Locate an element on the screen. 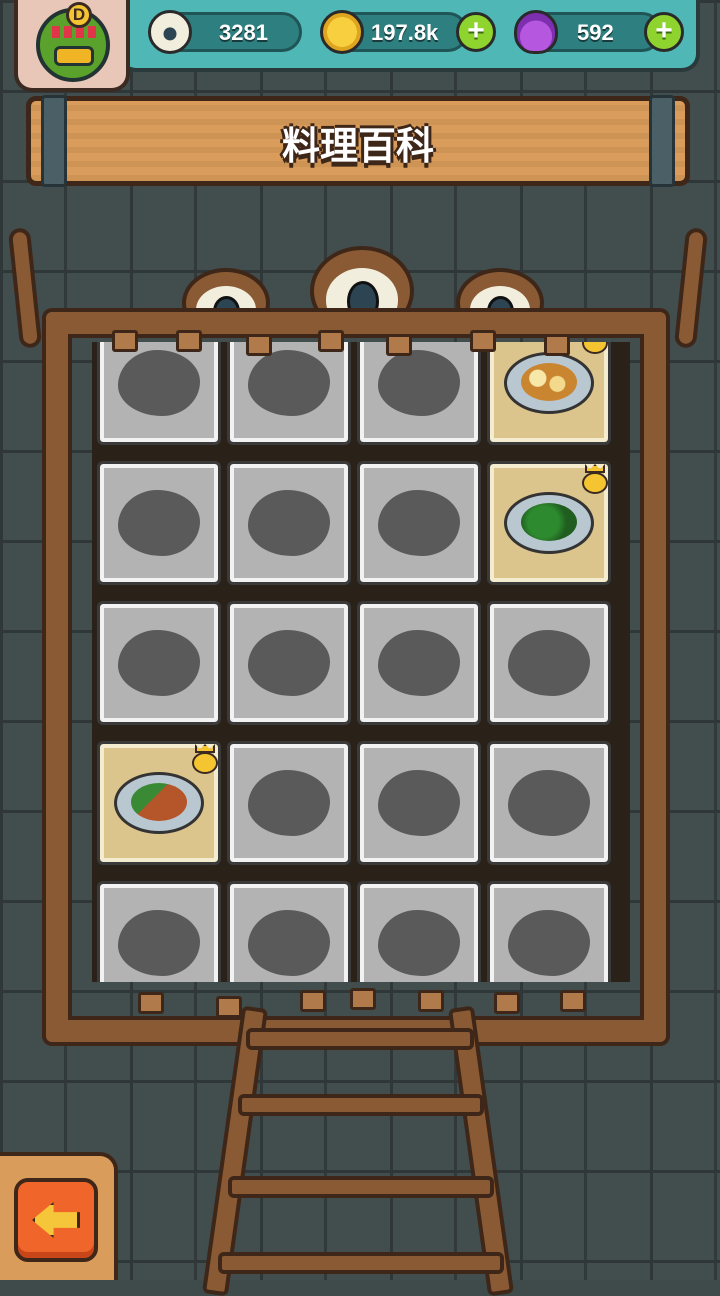 This screenshot has width=720, height=1296. back-arrow-icon is located at coordinates (56, 1220).